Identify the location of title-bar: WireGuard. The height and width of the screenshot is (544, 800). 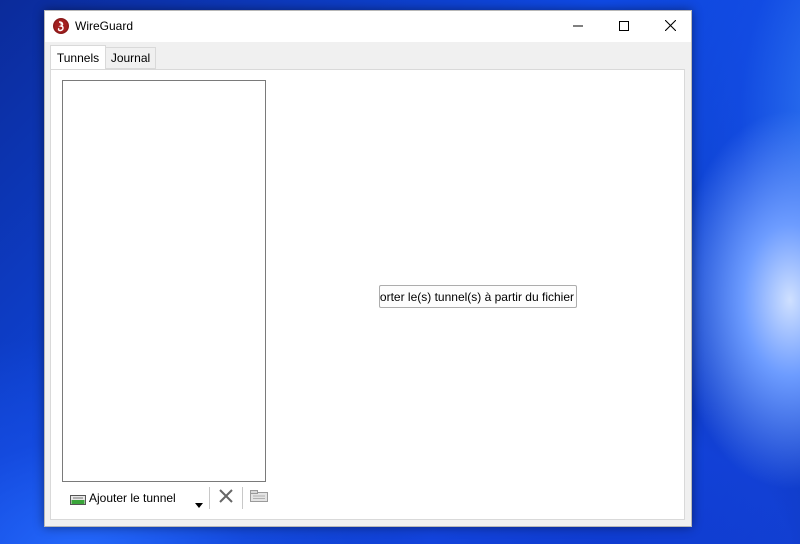
(368, 26).